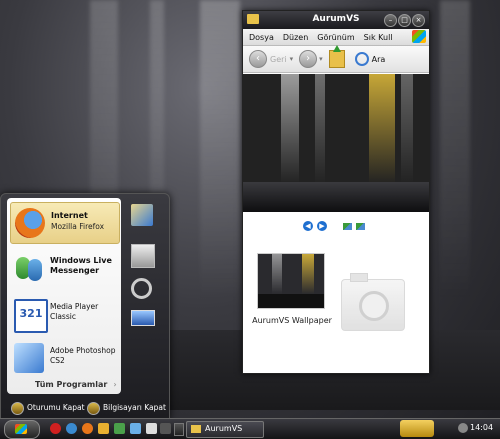  What do you see at coordinates (463, 428) in the screenshot?
I see `volume-icon` at bounding box center [463, 428].